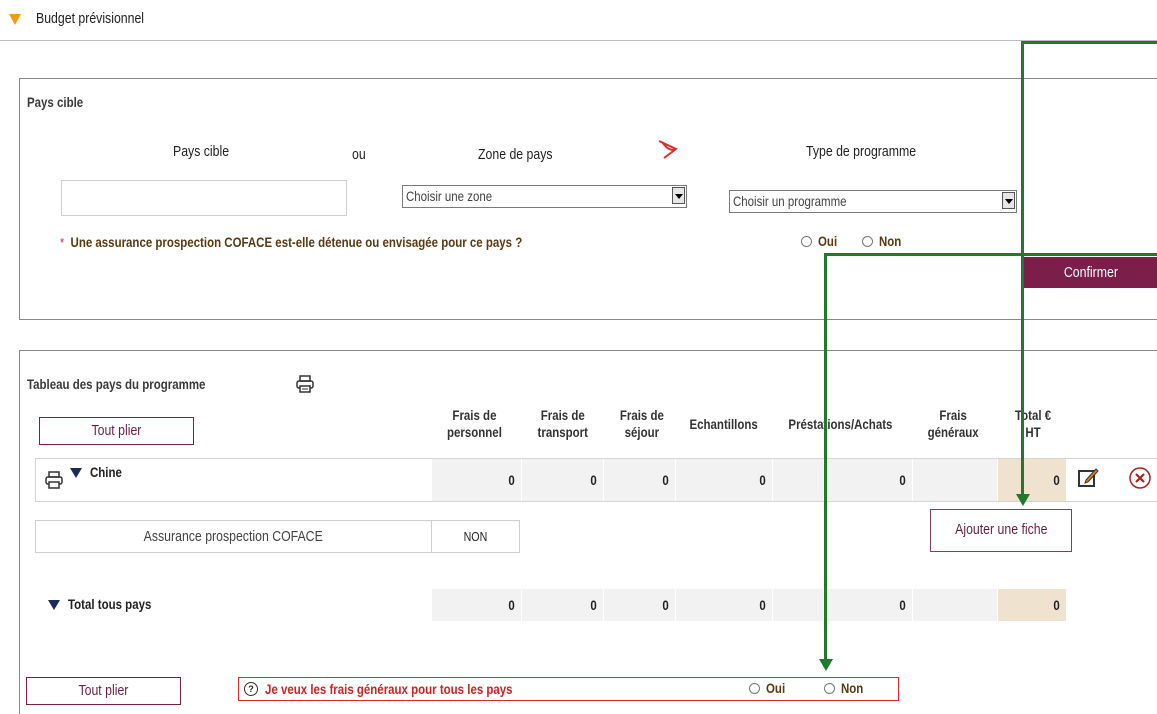 The height and width of the screenshot is (714, 1157). What do you see at coordinates (1032, 605) in the screenshot?
I see `total-total: 0` at bounding box center [1032, 605].